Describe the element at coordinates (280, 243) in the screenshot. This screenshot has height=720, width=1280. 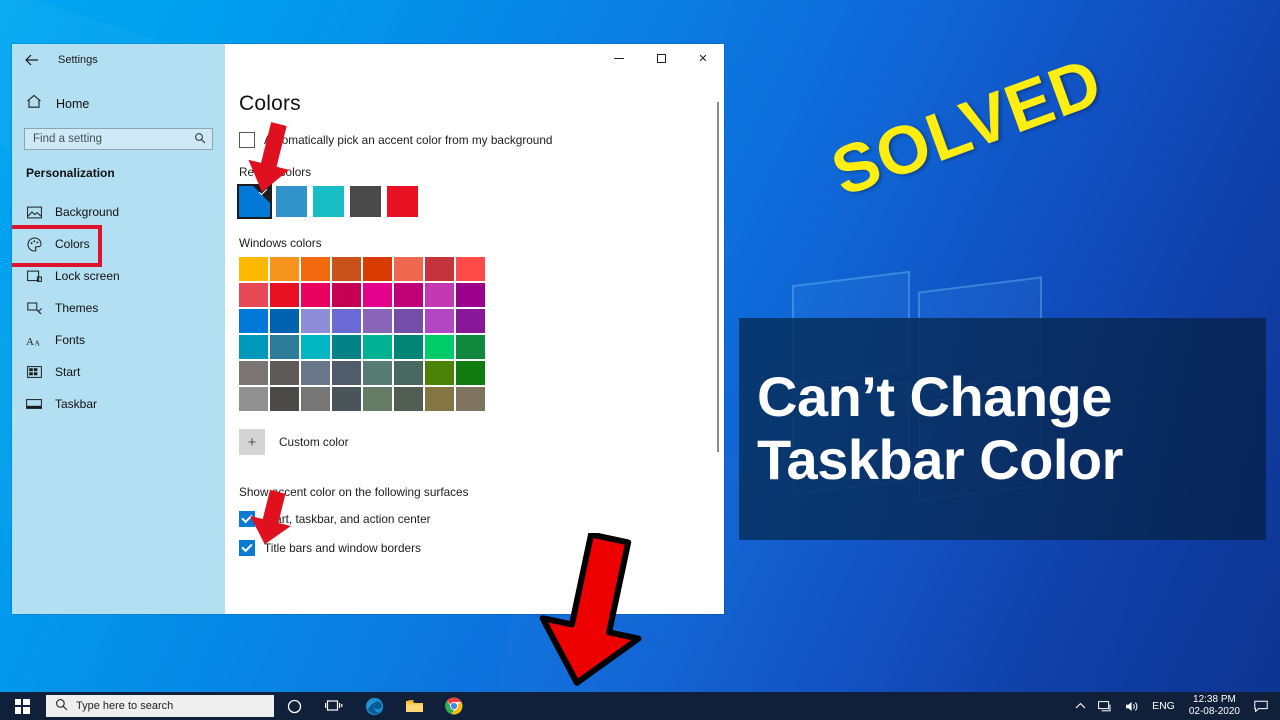
I see `windows-colors-label: Windows colors` at that location.